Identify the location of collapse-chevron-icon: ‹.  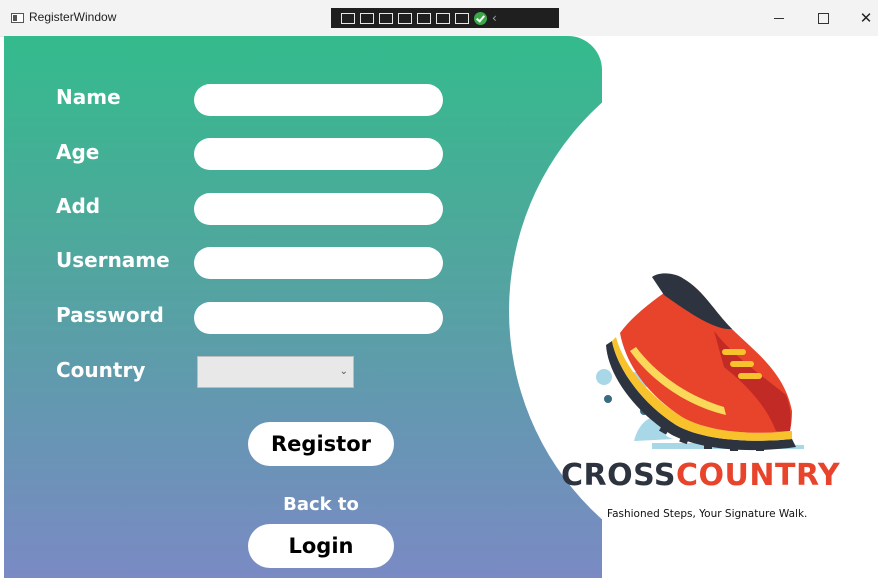
(497, 18).